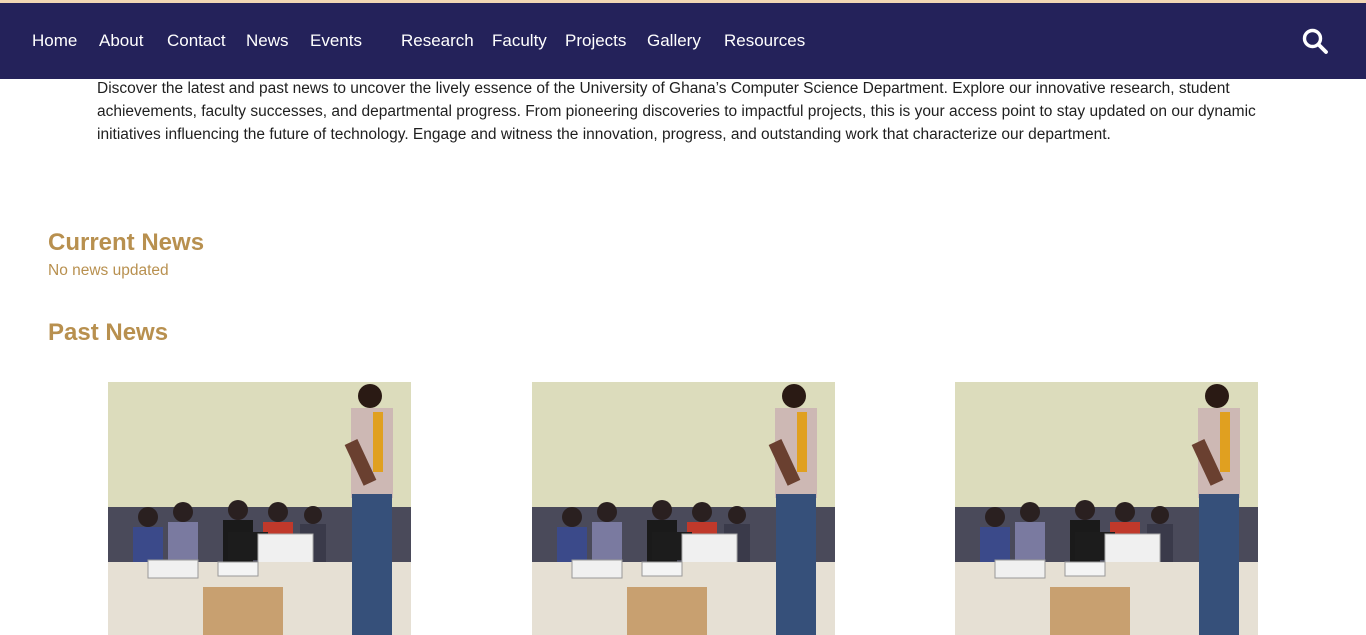 The height and width of the screenshot is (635, 1366). Describe the element at coordinates (126, 242) in the screenshot. I see `current-news-heading: Current News` at that location.